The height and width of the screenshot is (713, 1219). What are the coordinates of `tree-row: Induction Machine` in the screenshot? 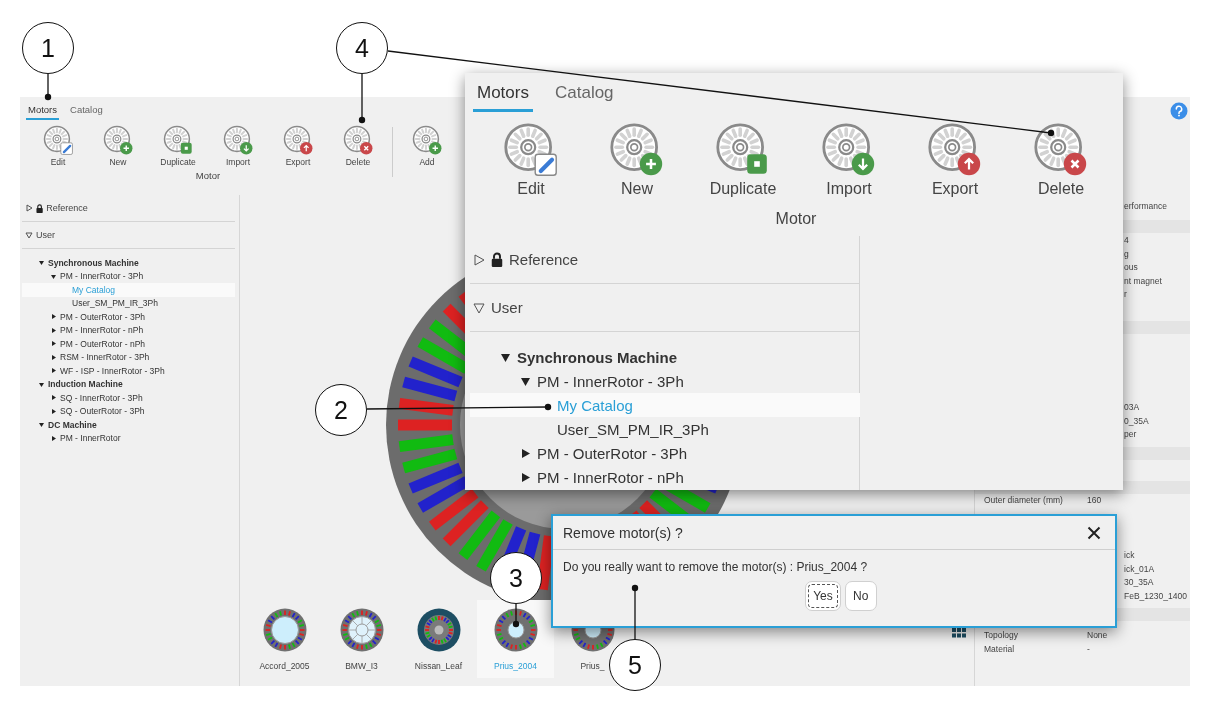 It's located at (128, 384).